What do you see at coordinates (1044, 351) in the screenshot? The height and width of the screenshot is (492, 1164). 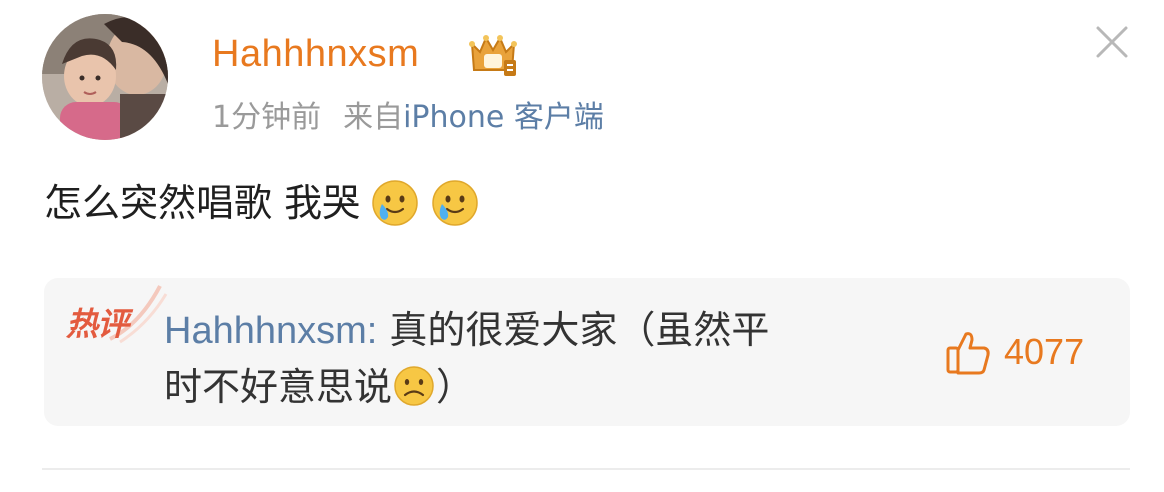 I see `like-count: 4077` at bounding box center [1044, 351].